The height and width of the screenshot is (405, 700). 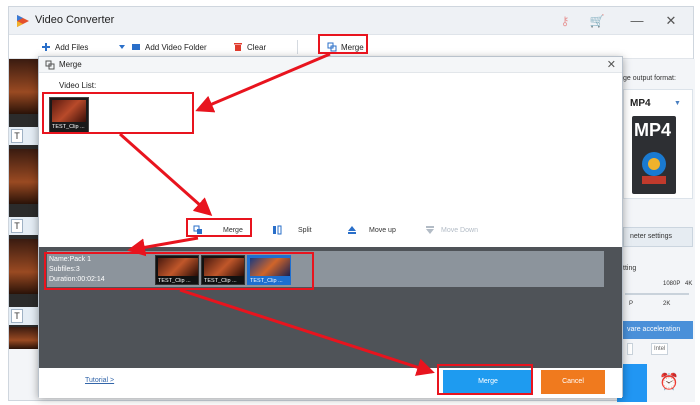 I want to click on res-label-4k: 4K, so click(x=689, y=284).